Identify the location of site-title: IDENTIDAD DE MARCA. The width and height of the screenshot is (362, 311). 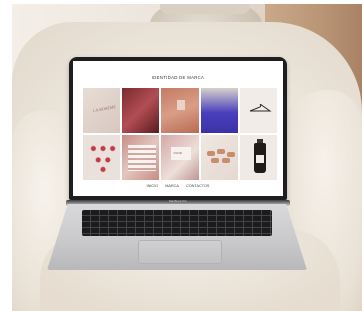
(178, 77).